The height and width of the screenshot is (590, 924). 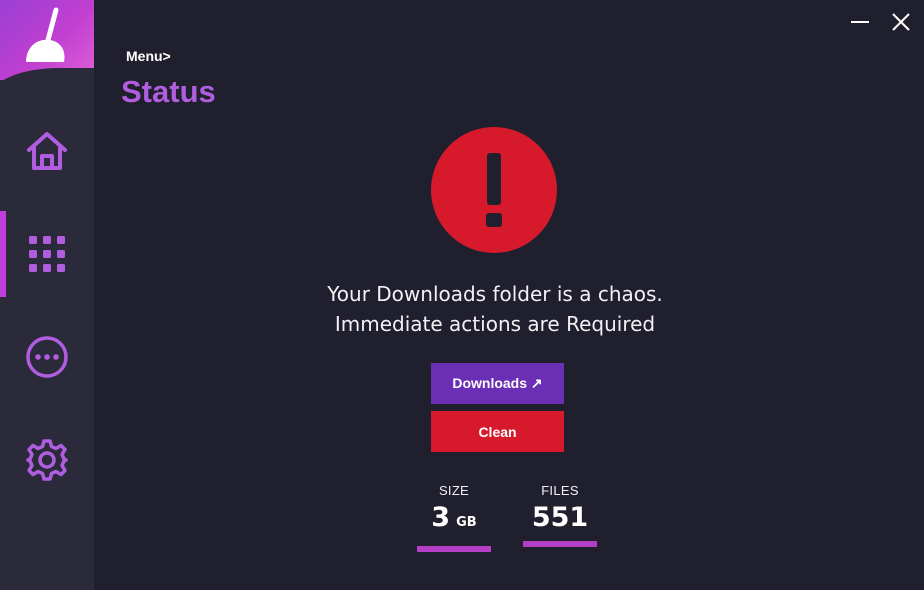 What do you see at coordinates (494, 179) in the screenshot?
I see `exclamation-bar` at bounding box center [494, 179].